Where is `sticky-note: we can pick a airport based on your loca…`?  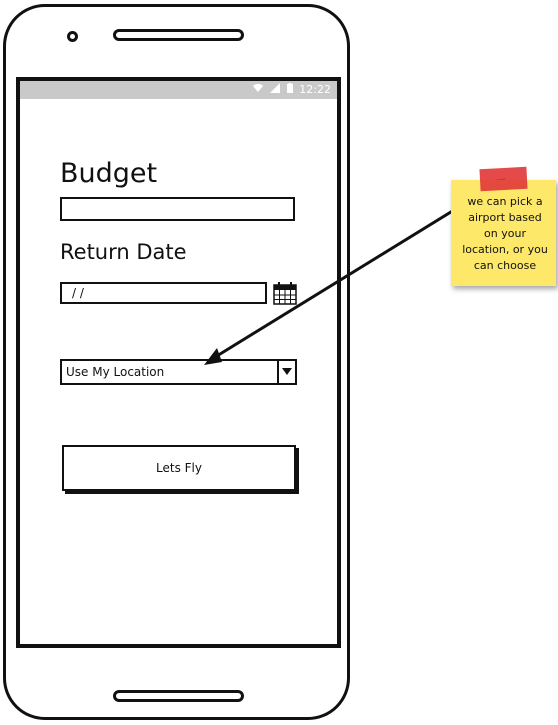
sticky-note: we can pick a airport based on your loca… is located at coordinates (503, 233).